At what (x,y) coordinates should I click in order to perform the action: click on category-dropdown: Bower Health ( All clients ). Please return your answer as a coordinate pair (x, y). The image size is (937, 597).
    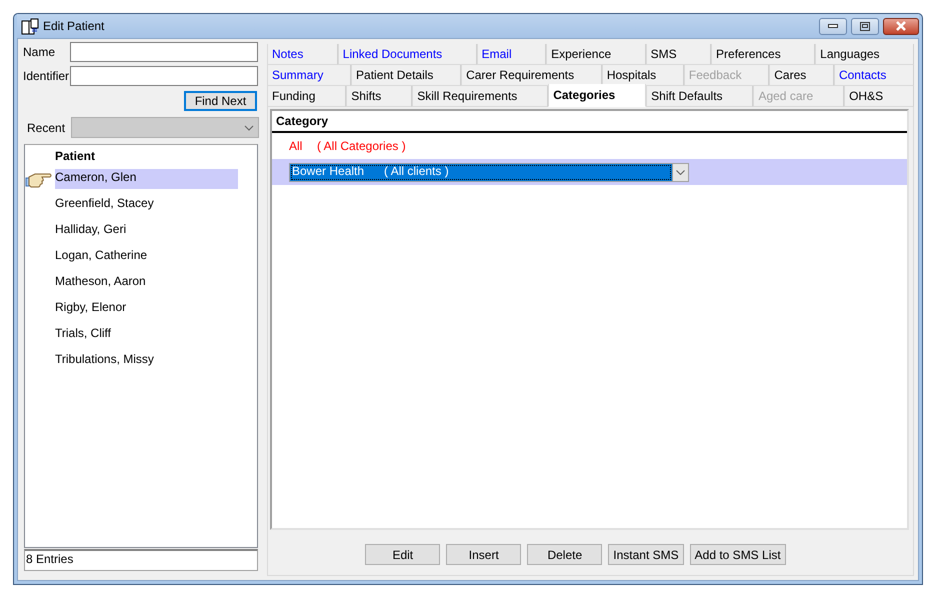
    Looking at the image, I should click on (489, 172).